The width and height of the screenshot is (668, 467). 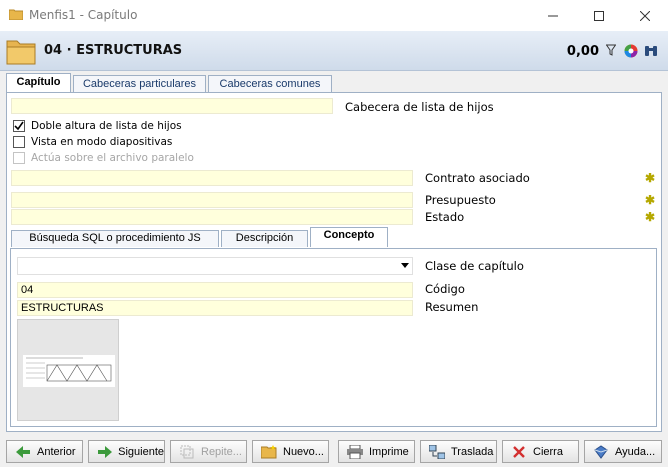 What do you see at coordinates (269, 452) in the screenshot?
I see `new-folder-icon` at bounding box center [269, 452].